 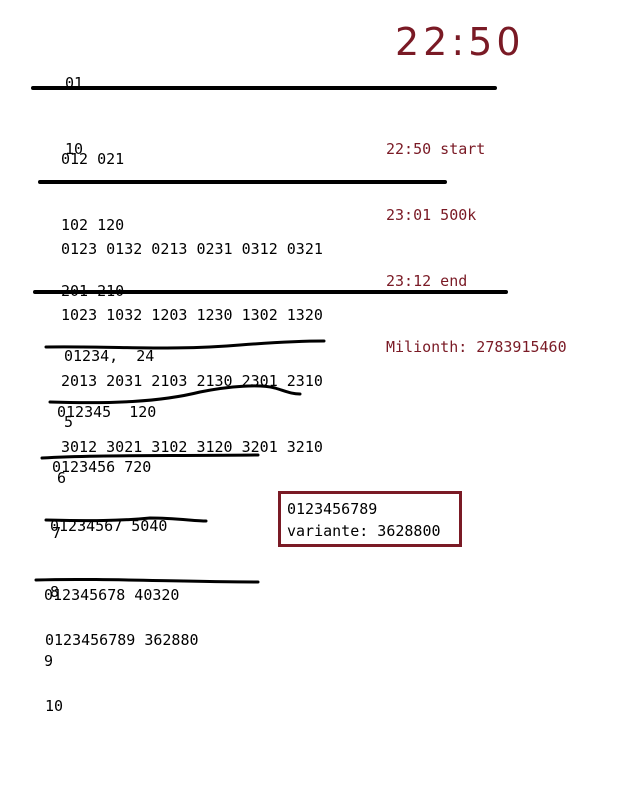 I want to click on log-line: 23:12 end, so click(x=427, y=281).